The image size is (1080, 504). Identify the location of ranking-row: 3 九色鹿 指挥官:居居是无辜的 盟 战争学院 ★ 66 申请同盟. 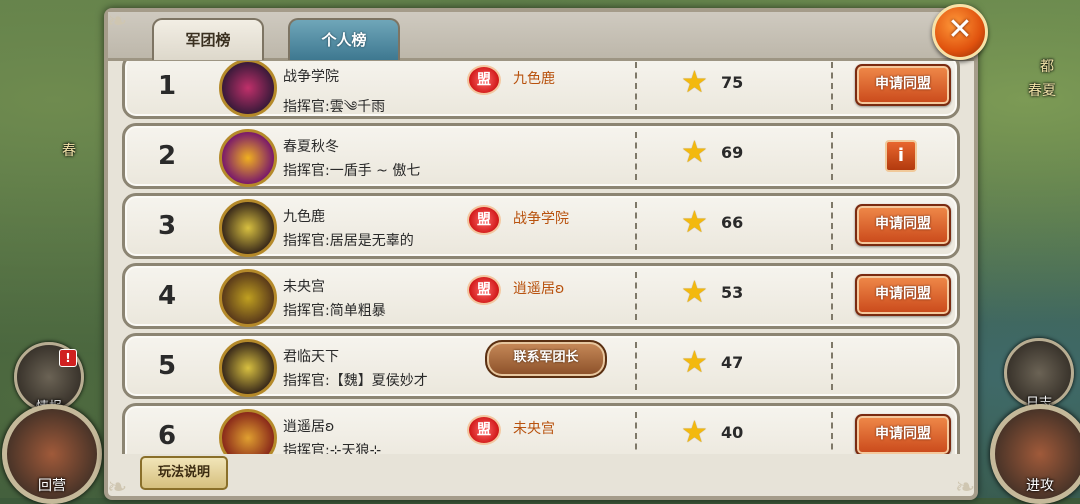
(541, 226).